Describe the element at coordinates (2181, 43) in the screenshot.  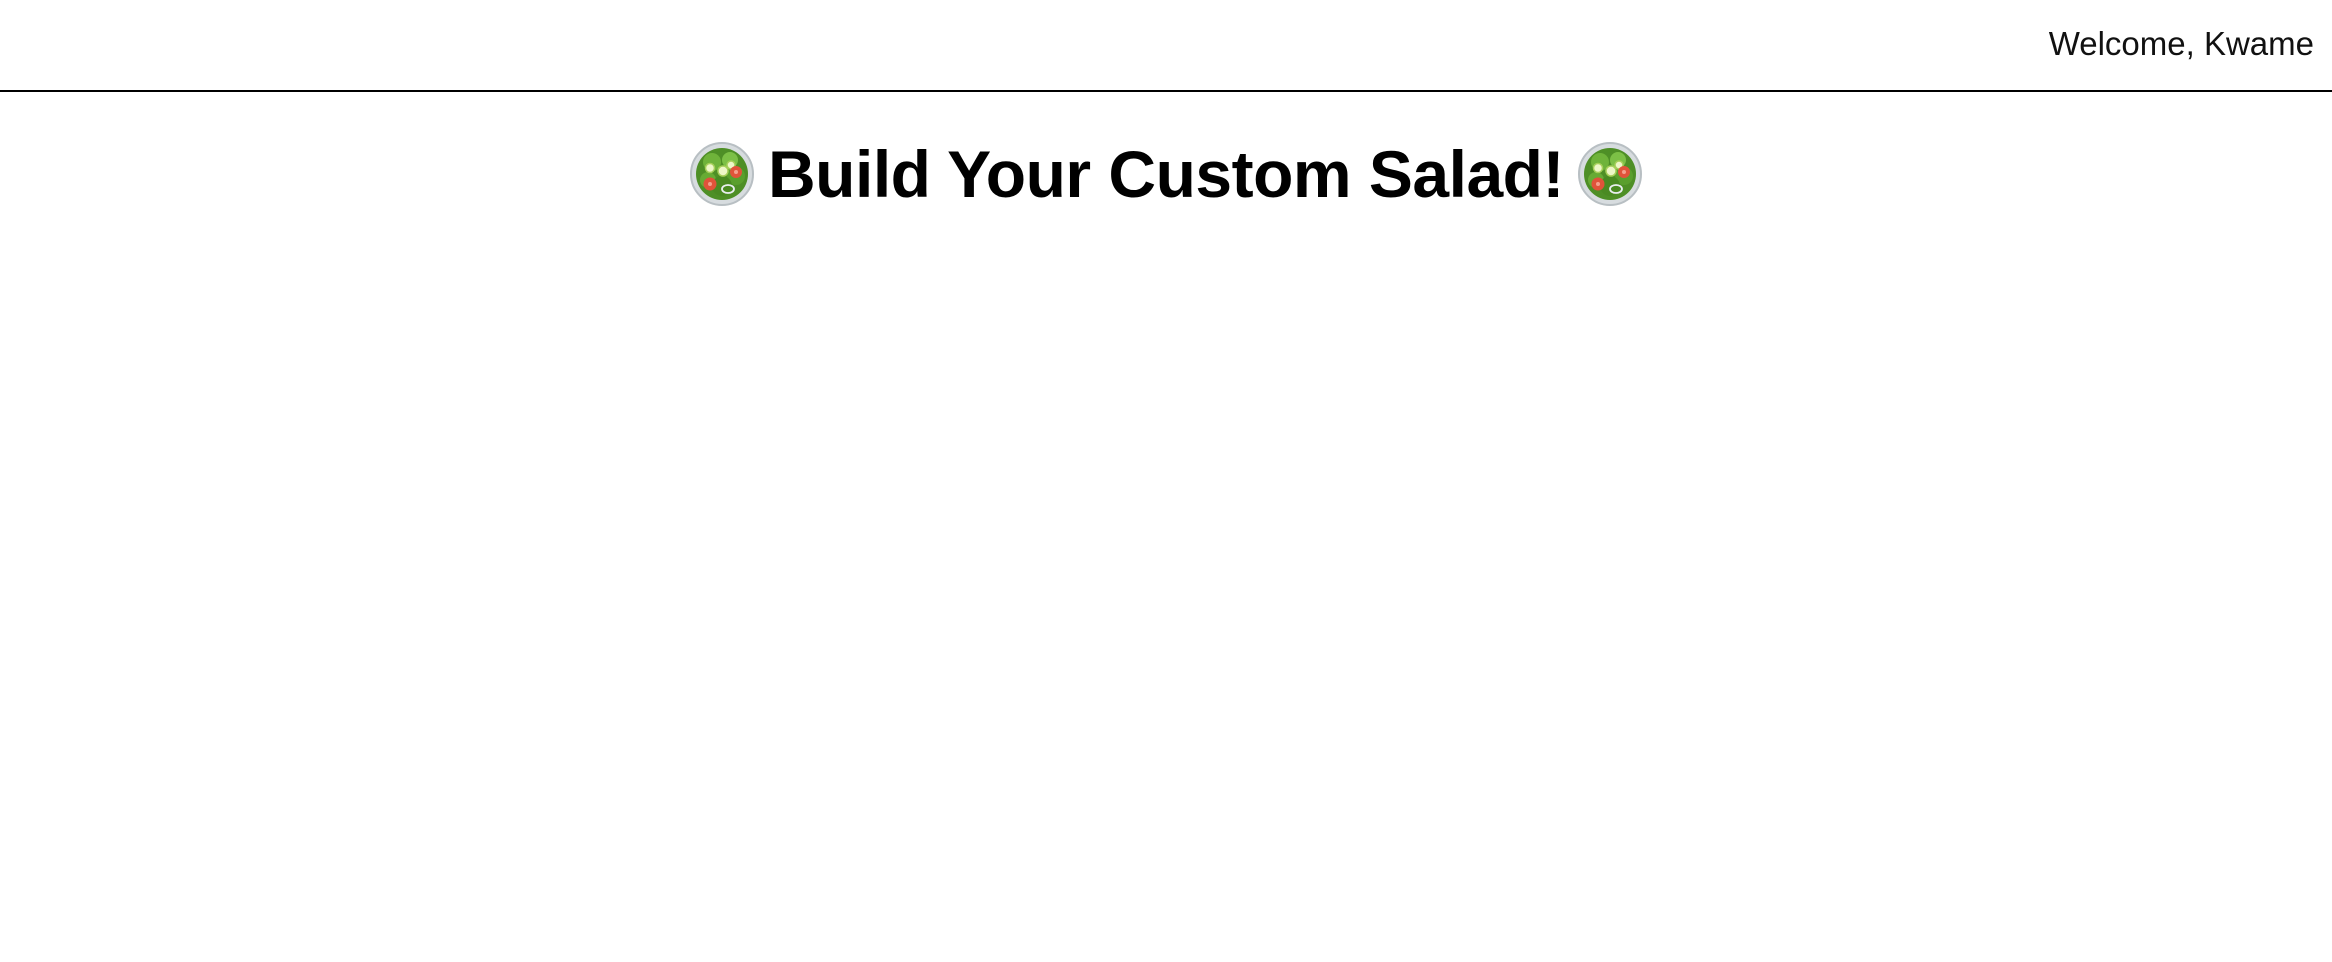
I see `welcome-message: Welcome, Kwame` at that location.